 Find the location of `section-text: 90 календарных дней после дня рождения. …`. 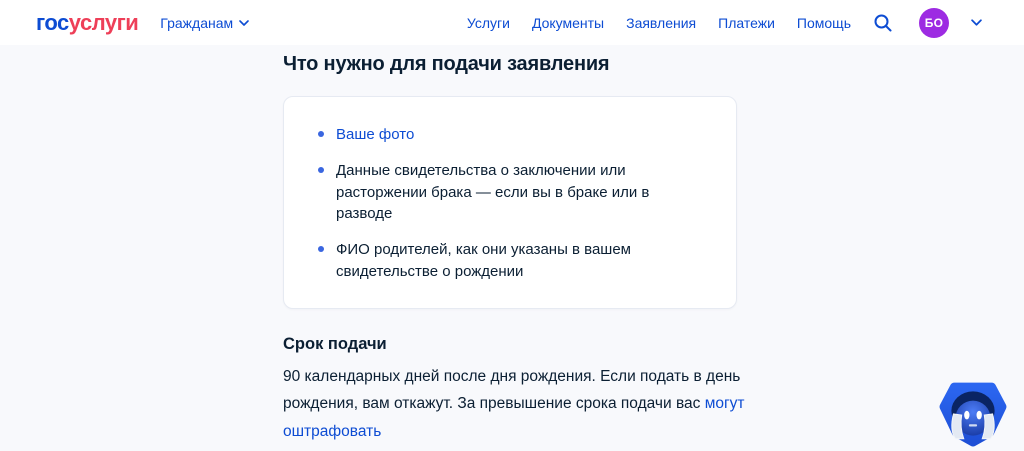

section-text: 90 календарных дней после дня рождения. … is located at coordinates (518, 404).